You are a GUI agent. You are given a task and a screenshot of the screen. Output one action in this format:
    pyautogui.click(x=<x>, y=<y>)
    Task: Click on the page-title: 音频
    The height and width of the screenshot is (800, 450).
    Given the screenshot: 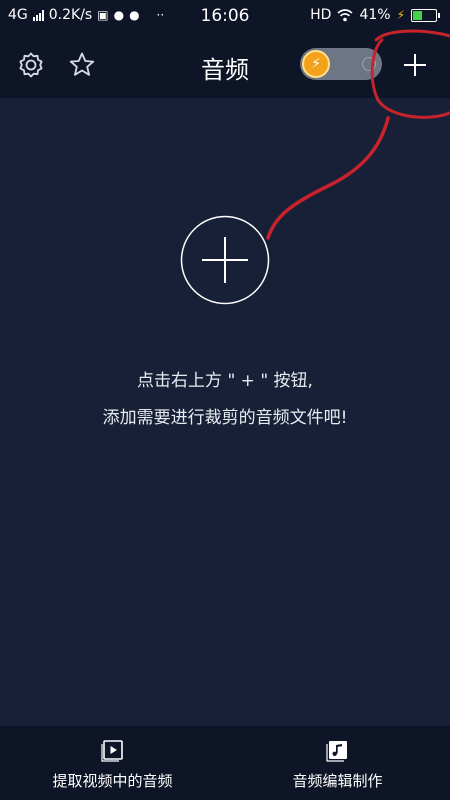 What is the action you would take?
    pyautogui.click(x=225, y=70)
    